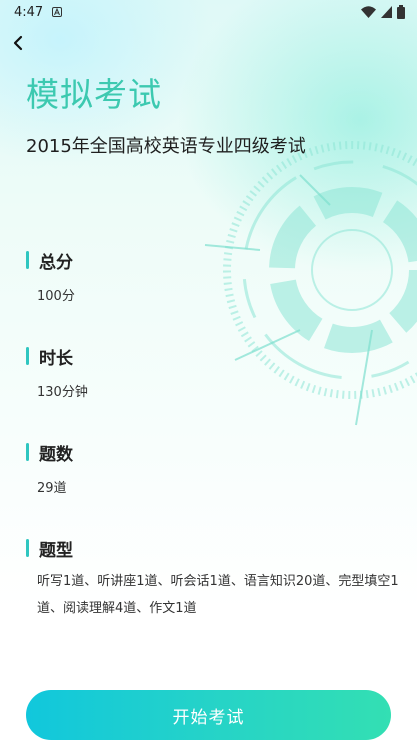 The height and width of the screenshot is (741, 417). I want to click on page-title: 模拟考试, so click(94, 94).